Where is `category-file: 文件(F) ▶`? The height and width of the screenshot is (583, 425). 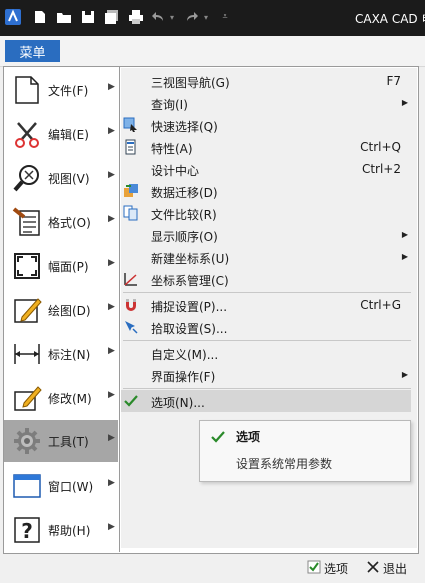
category-file: 文件(F) ▶ is located at coordinates (61, 90).